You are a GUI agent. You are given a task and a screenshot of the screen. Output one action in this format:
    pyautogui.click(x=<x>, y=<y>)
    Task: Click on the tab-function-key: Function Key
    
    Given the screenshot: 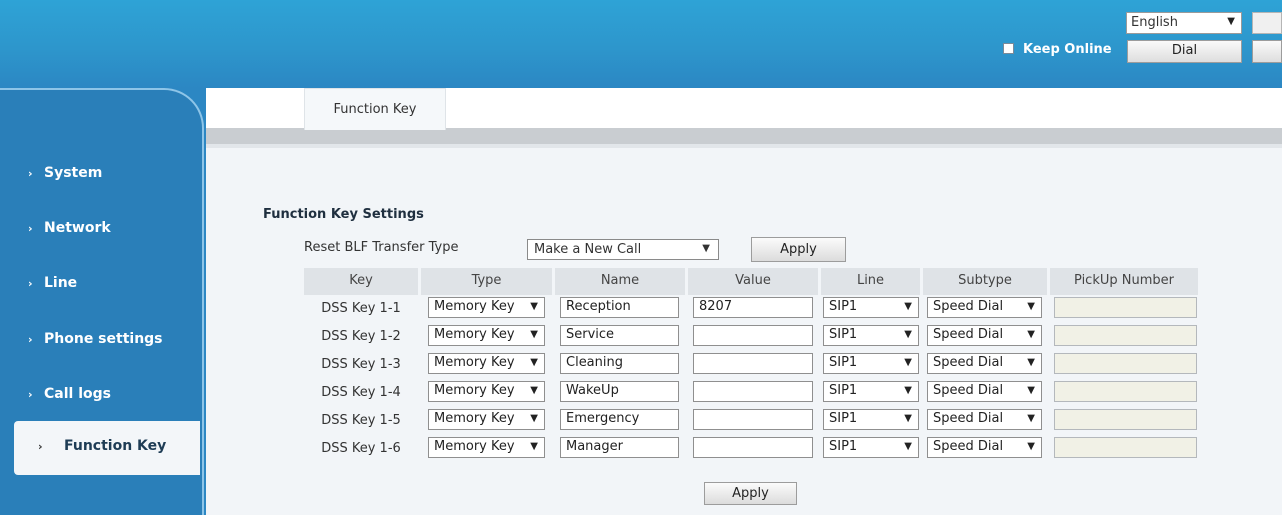 What is the action you would take?
    pyautogui.click(x=375, y=109)
    